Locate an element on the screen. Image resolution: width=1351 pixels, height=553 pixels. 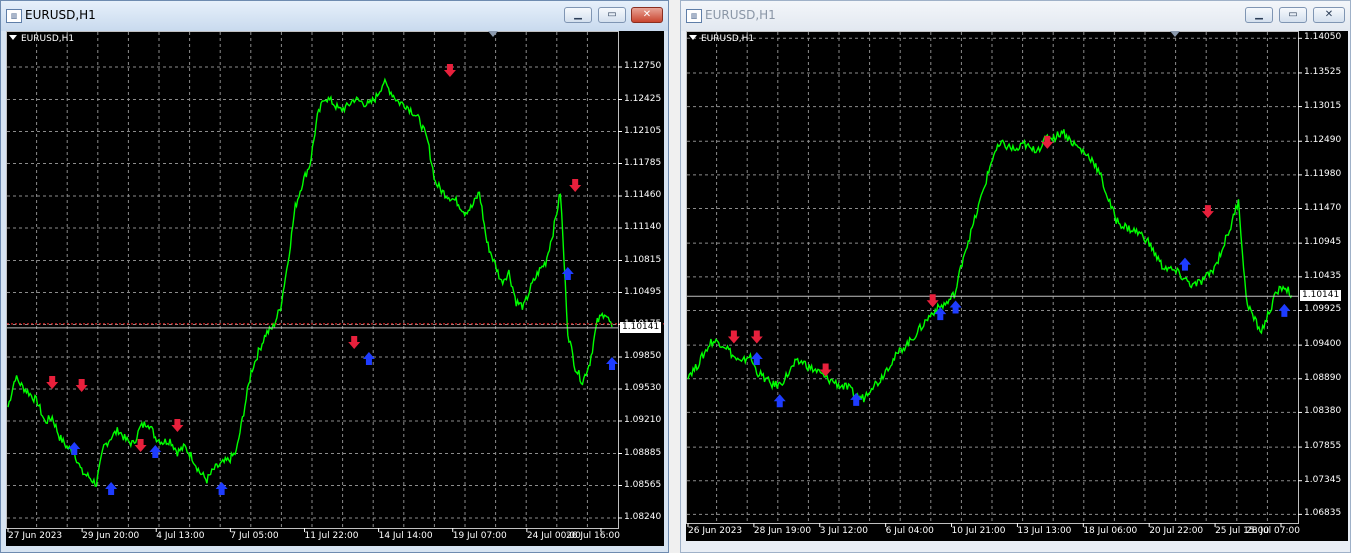
time-axis-label: 3 Jul 12:00 is located at coordinates (844, 531).